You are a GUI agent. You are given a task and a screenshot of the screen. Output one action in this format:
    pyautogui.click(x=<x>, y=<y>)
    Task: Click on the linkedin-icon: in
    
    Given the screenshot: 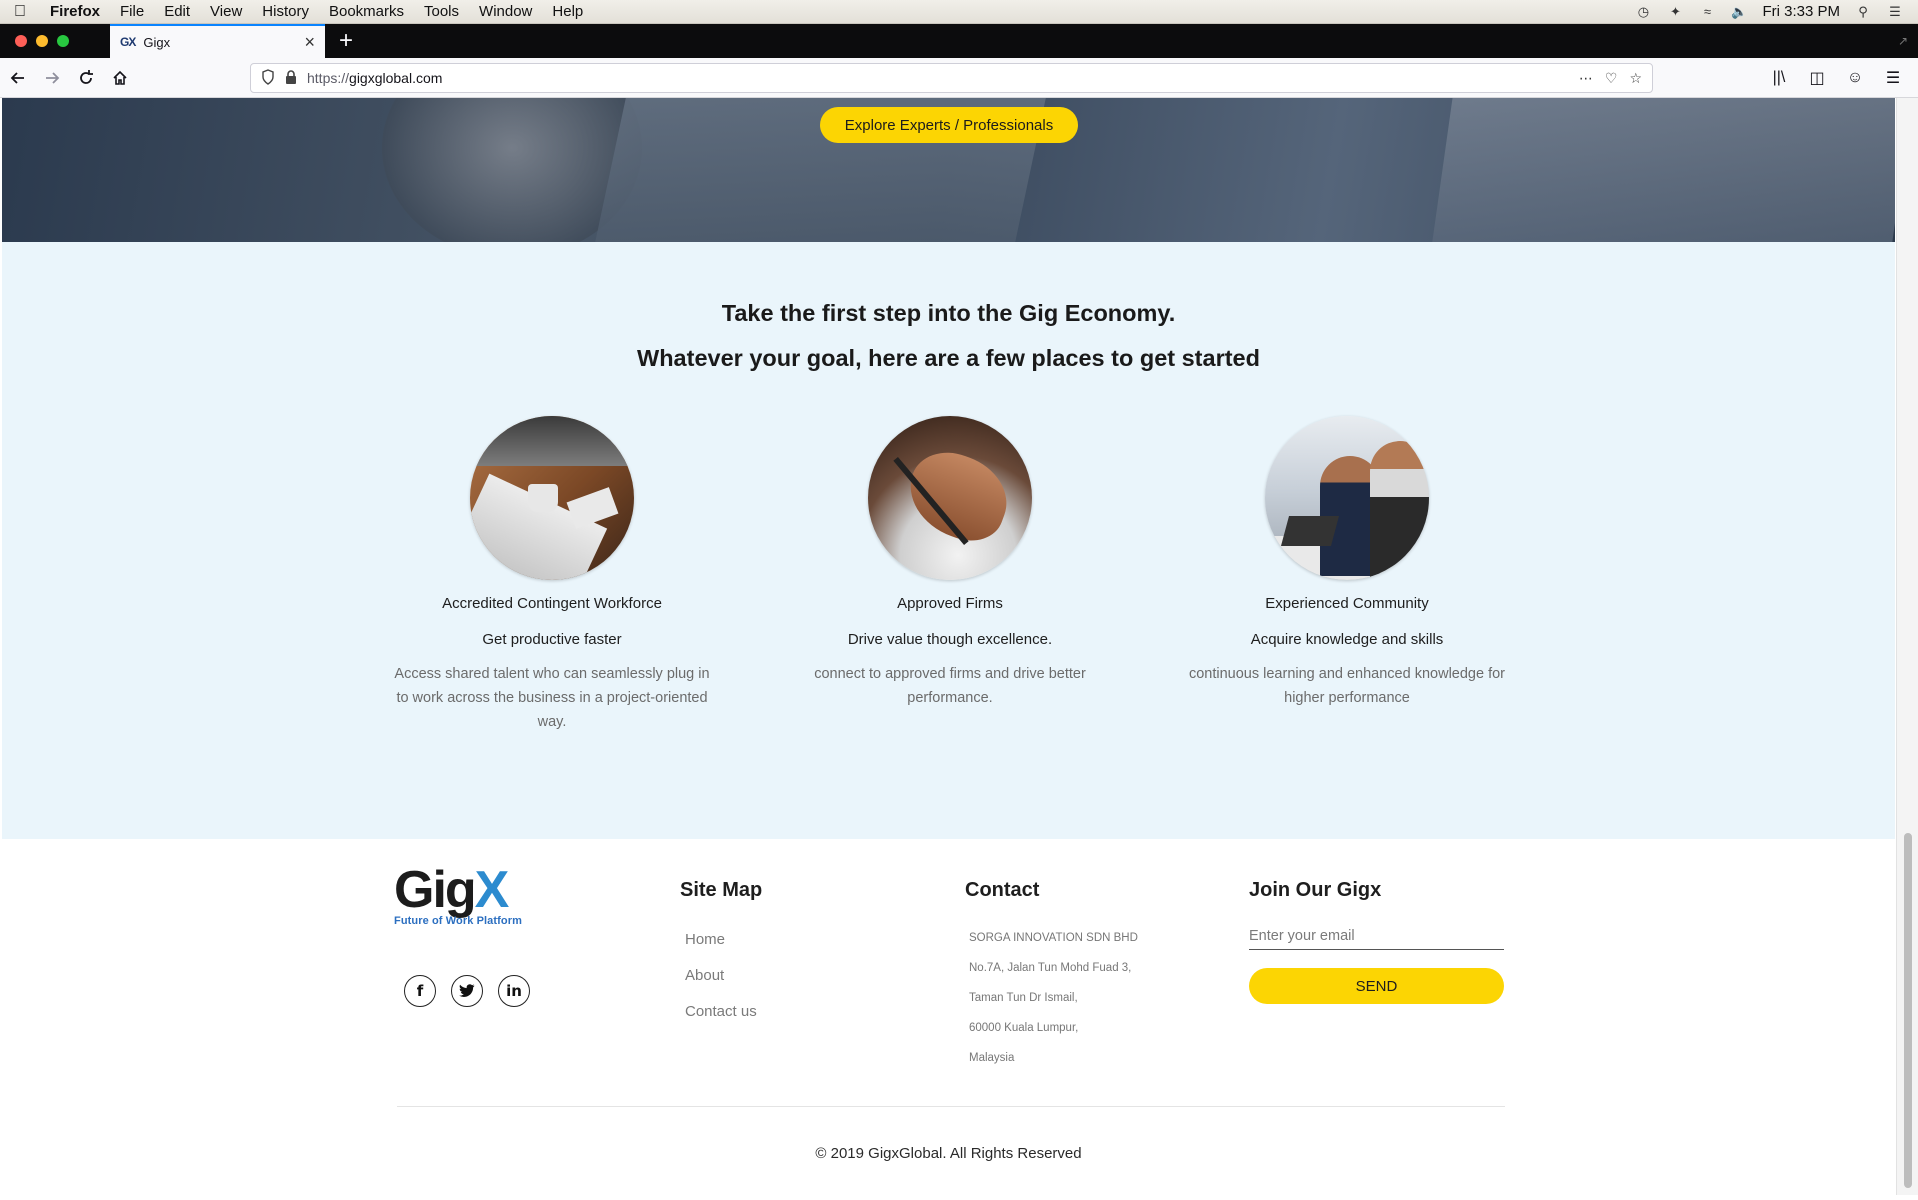 What is the action you would take?
    pyautogui.click(x=514, y=991)
    